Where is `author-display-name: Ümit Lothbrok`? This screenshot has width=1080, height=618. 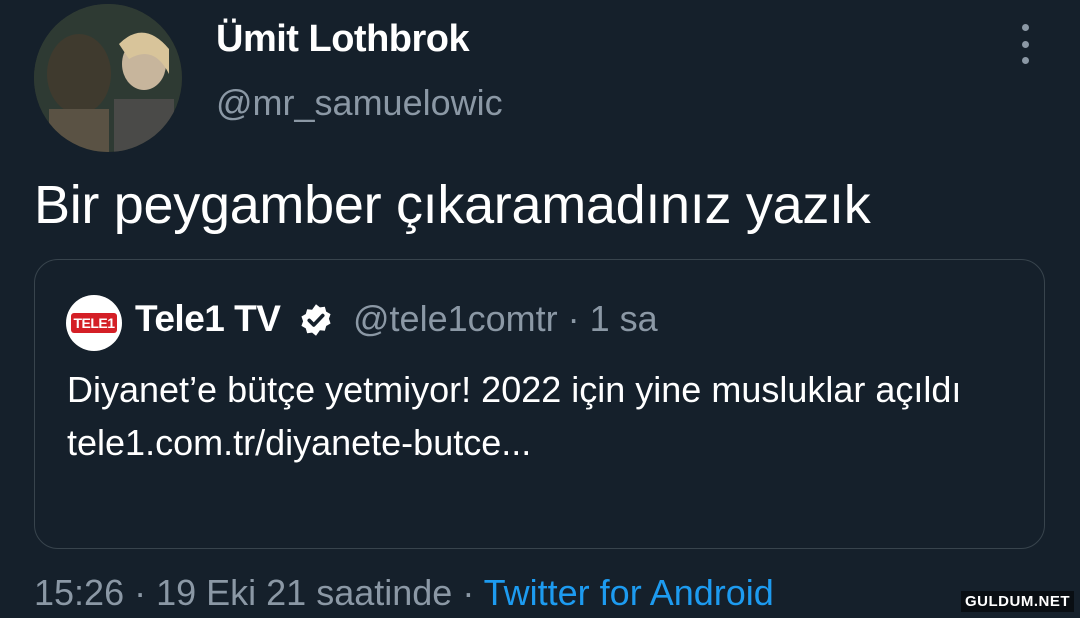
author-display-name: Ümit Lothbrok is located at coordinates (343, 39).